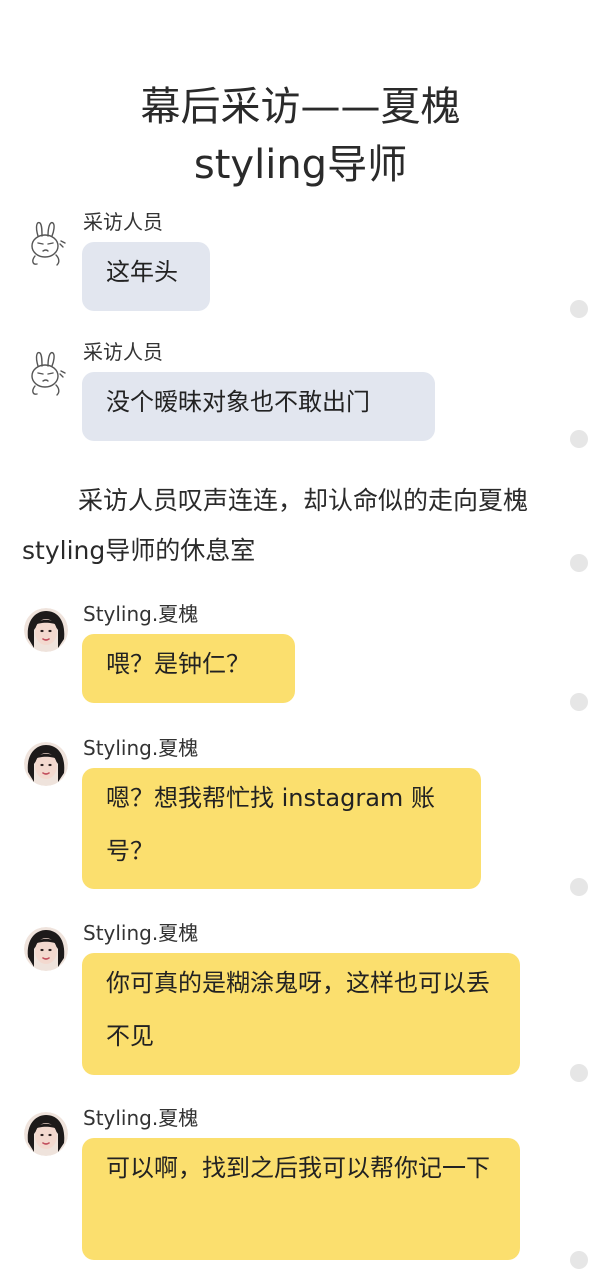 This screenshot has height=1280, width=601. What do you see at coordinates (301, 1199) in the screenshot?
I see `message-bubble: 可以啊，找到之后我可以帮你记一下` at bounding box center [301, 1199].